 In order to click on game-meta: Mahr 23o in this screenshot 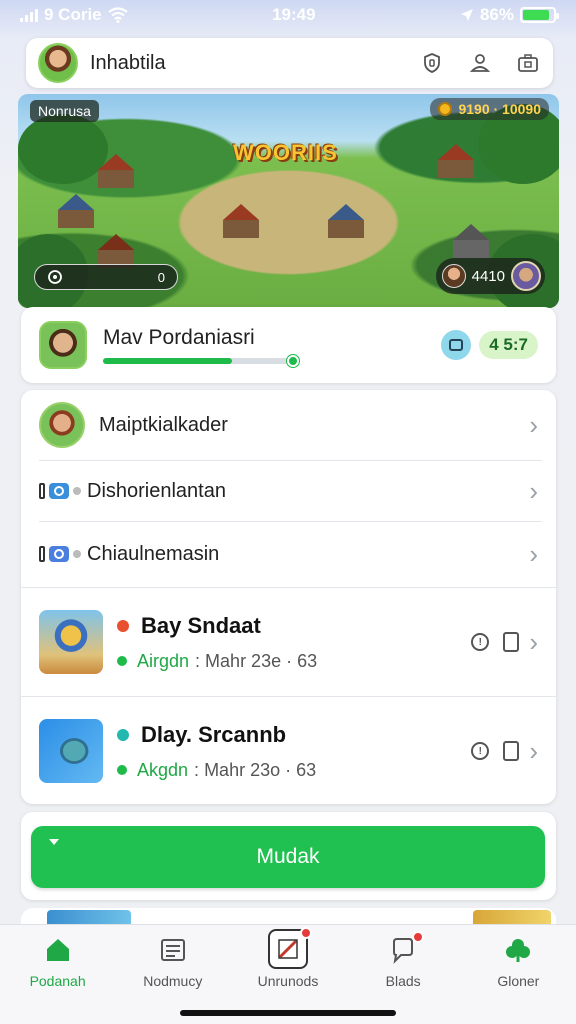, I will do `click(242, 769)`.